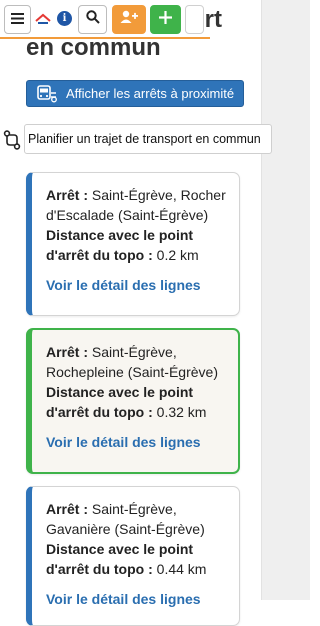 The image size is (320, 626). What do you see at coordinates (150, 93) in the screenshot?
I see `show-nearby-stops-label: Afficher les arrêts à proximité` at bounding box center [150, 93].